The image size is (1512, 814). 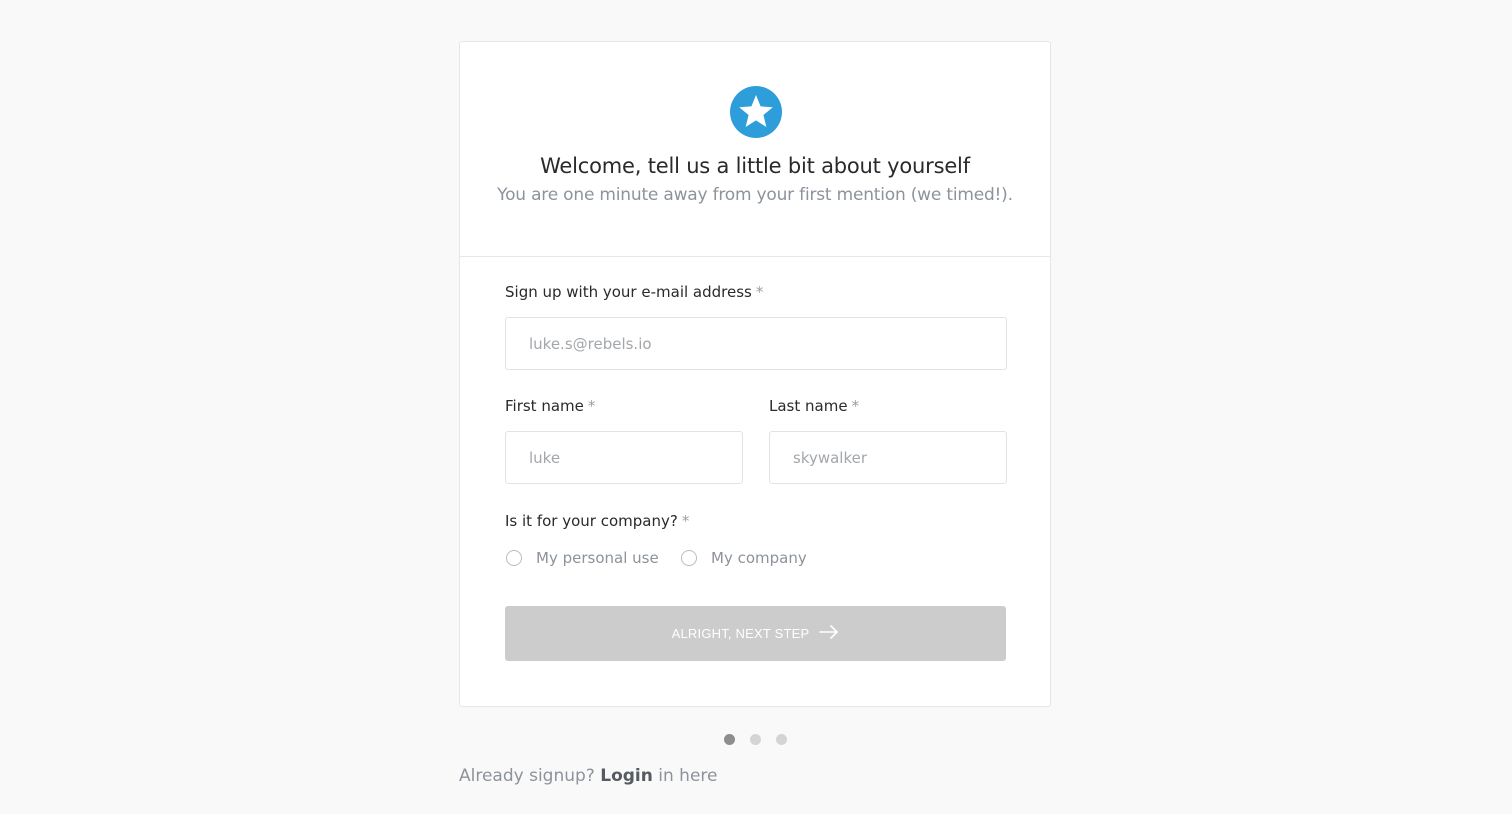 I want to click on step-indicator, so click(x=755, y=739).